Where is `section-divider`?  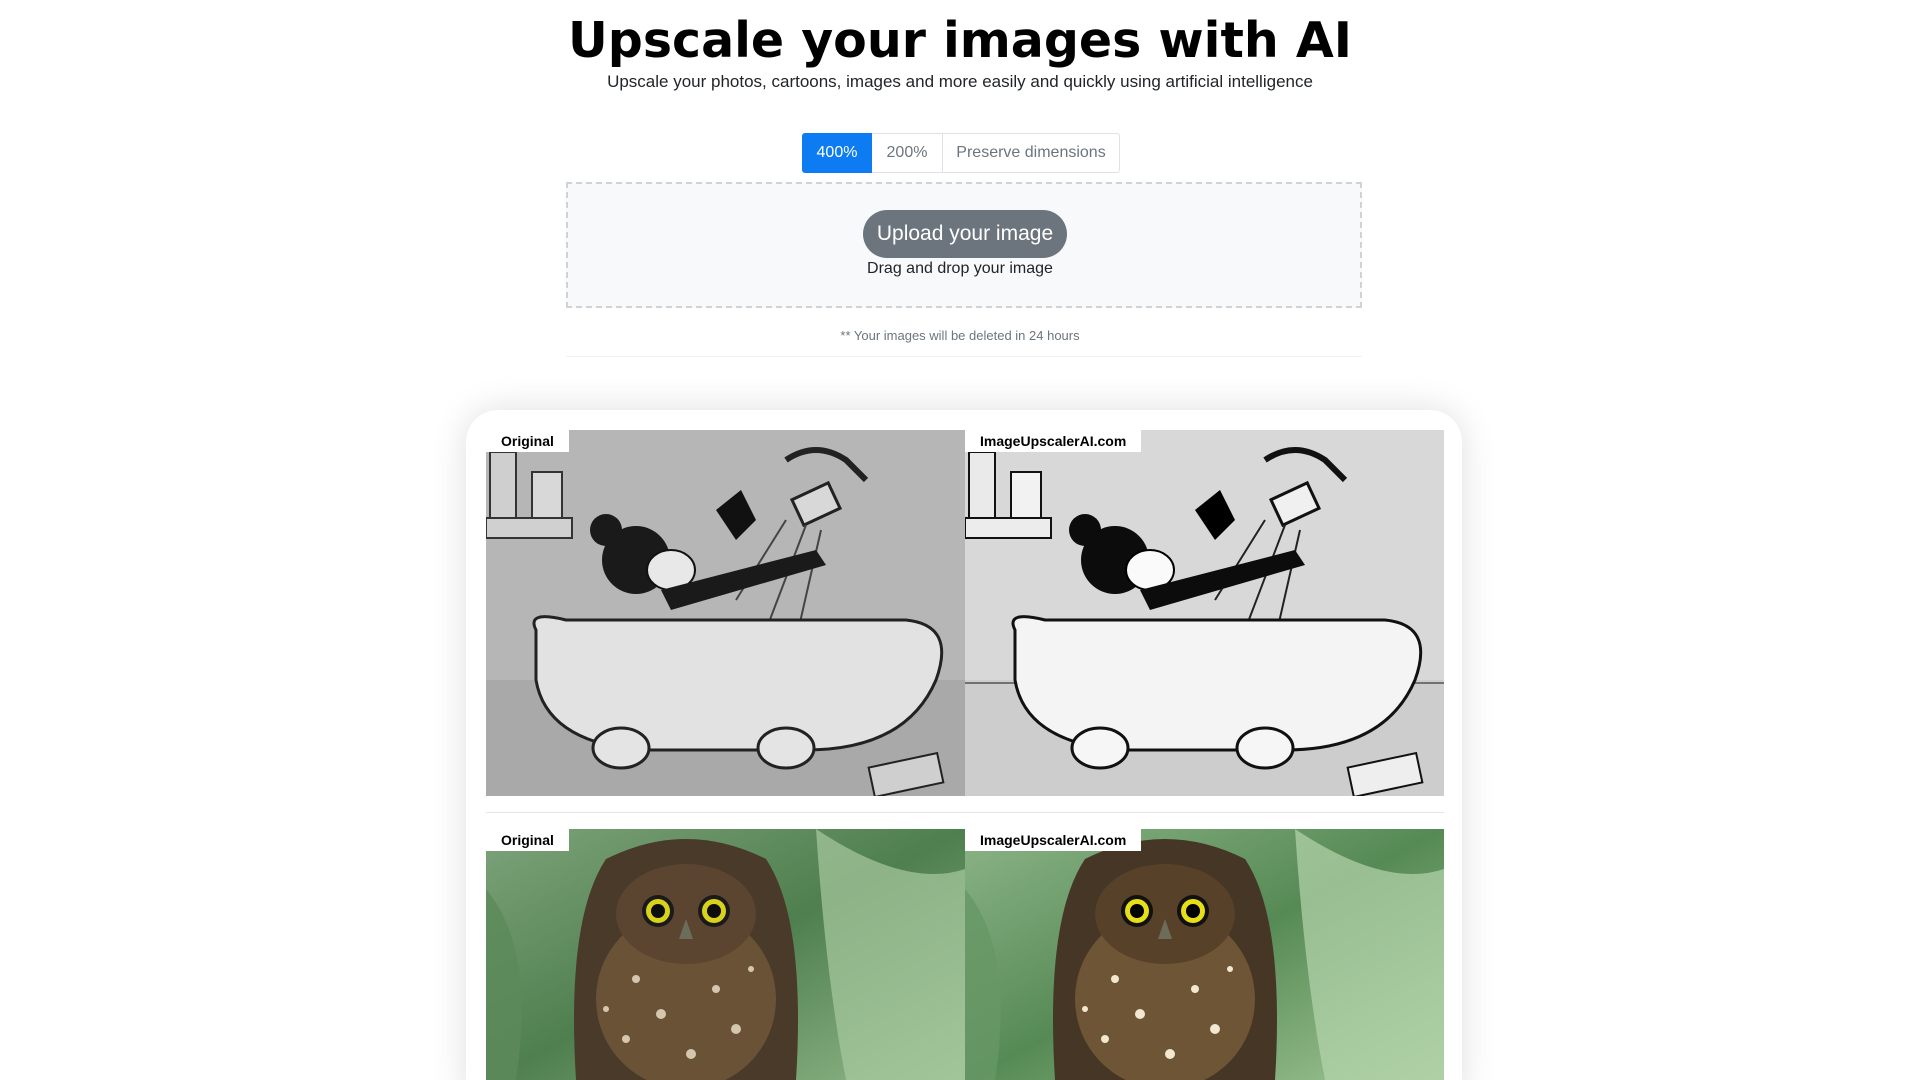 section-divider is located at coordinates (964, 356).